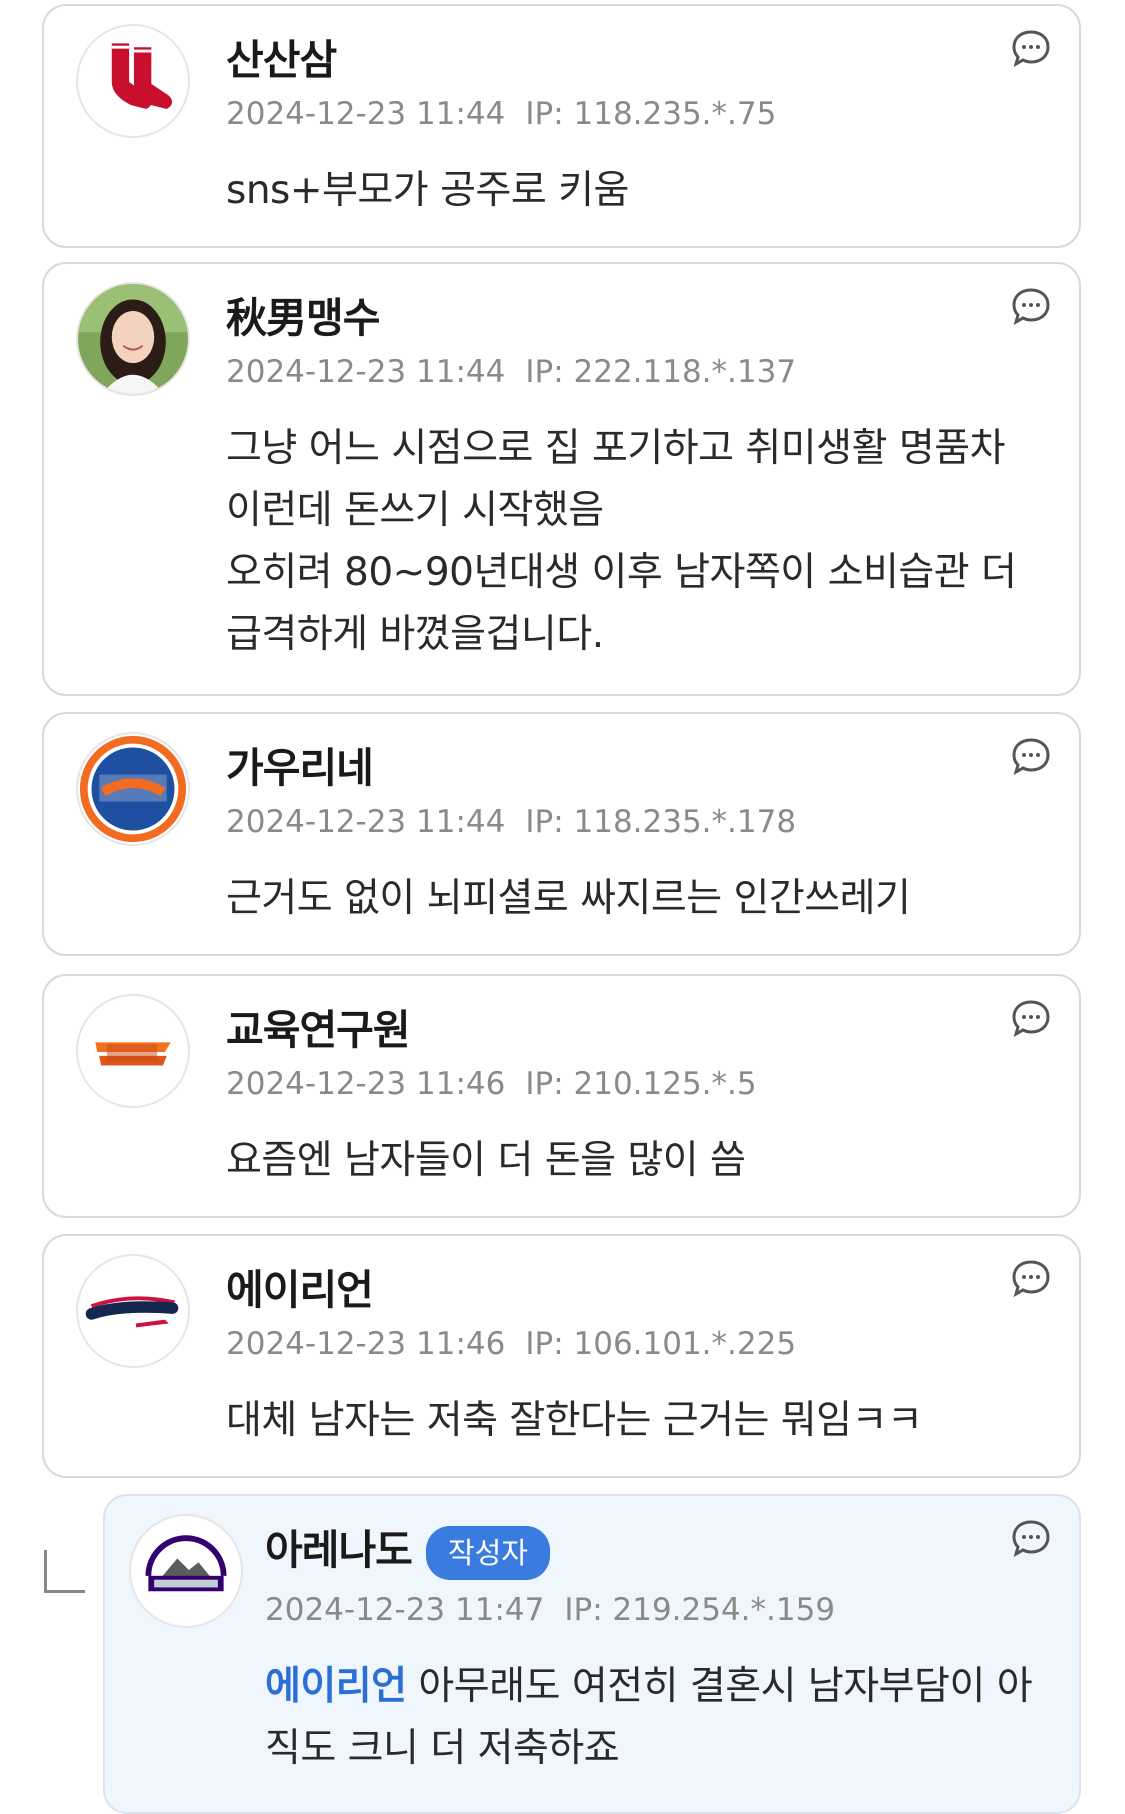  Describe the element at coordinates (427, 190) in the screenshot. I see `comment-text: sns+부모가 공주로 키움` at that location.